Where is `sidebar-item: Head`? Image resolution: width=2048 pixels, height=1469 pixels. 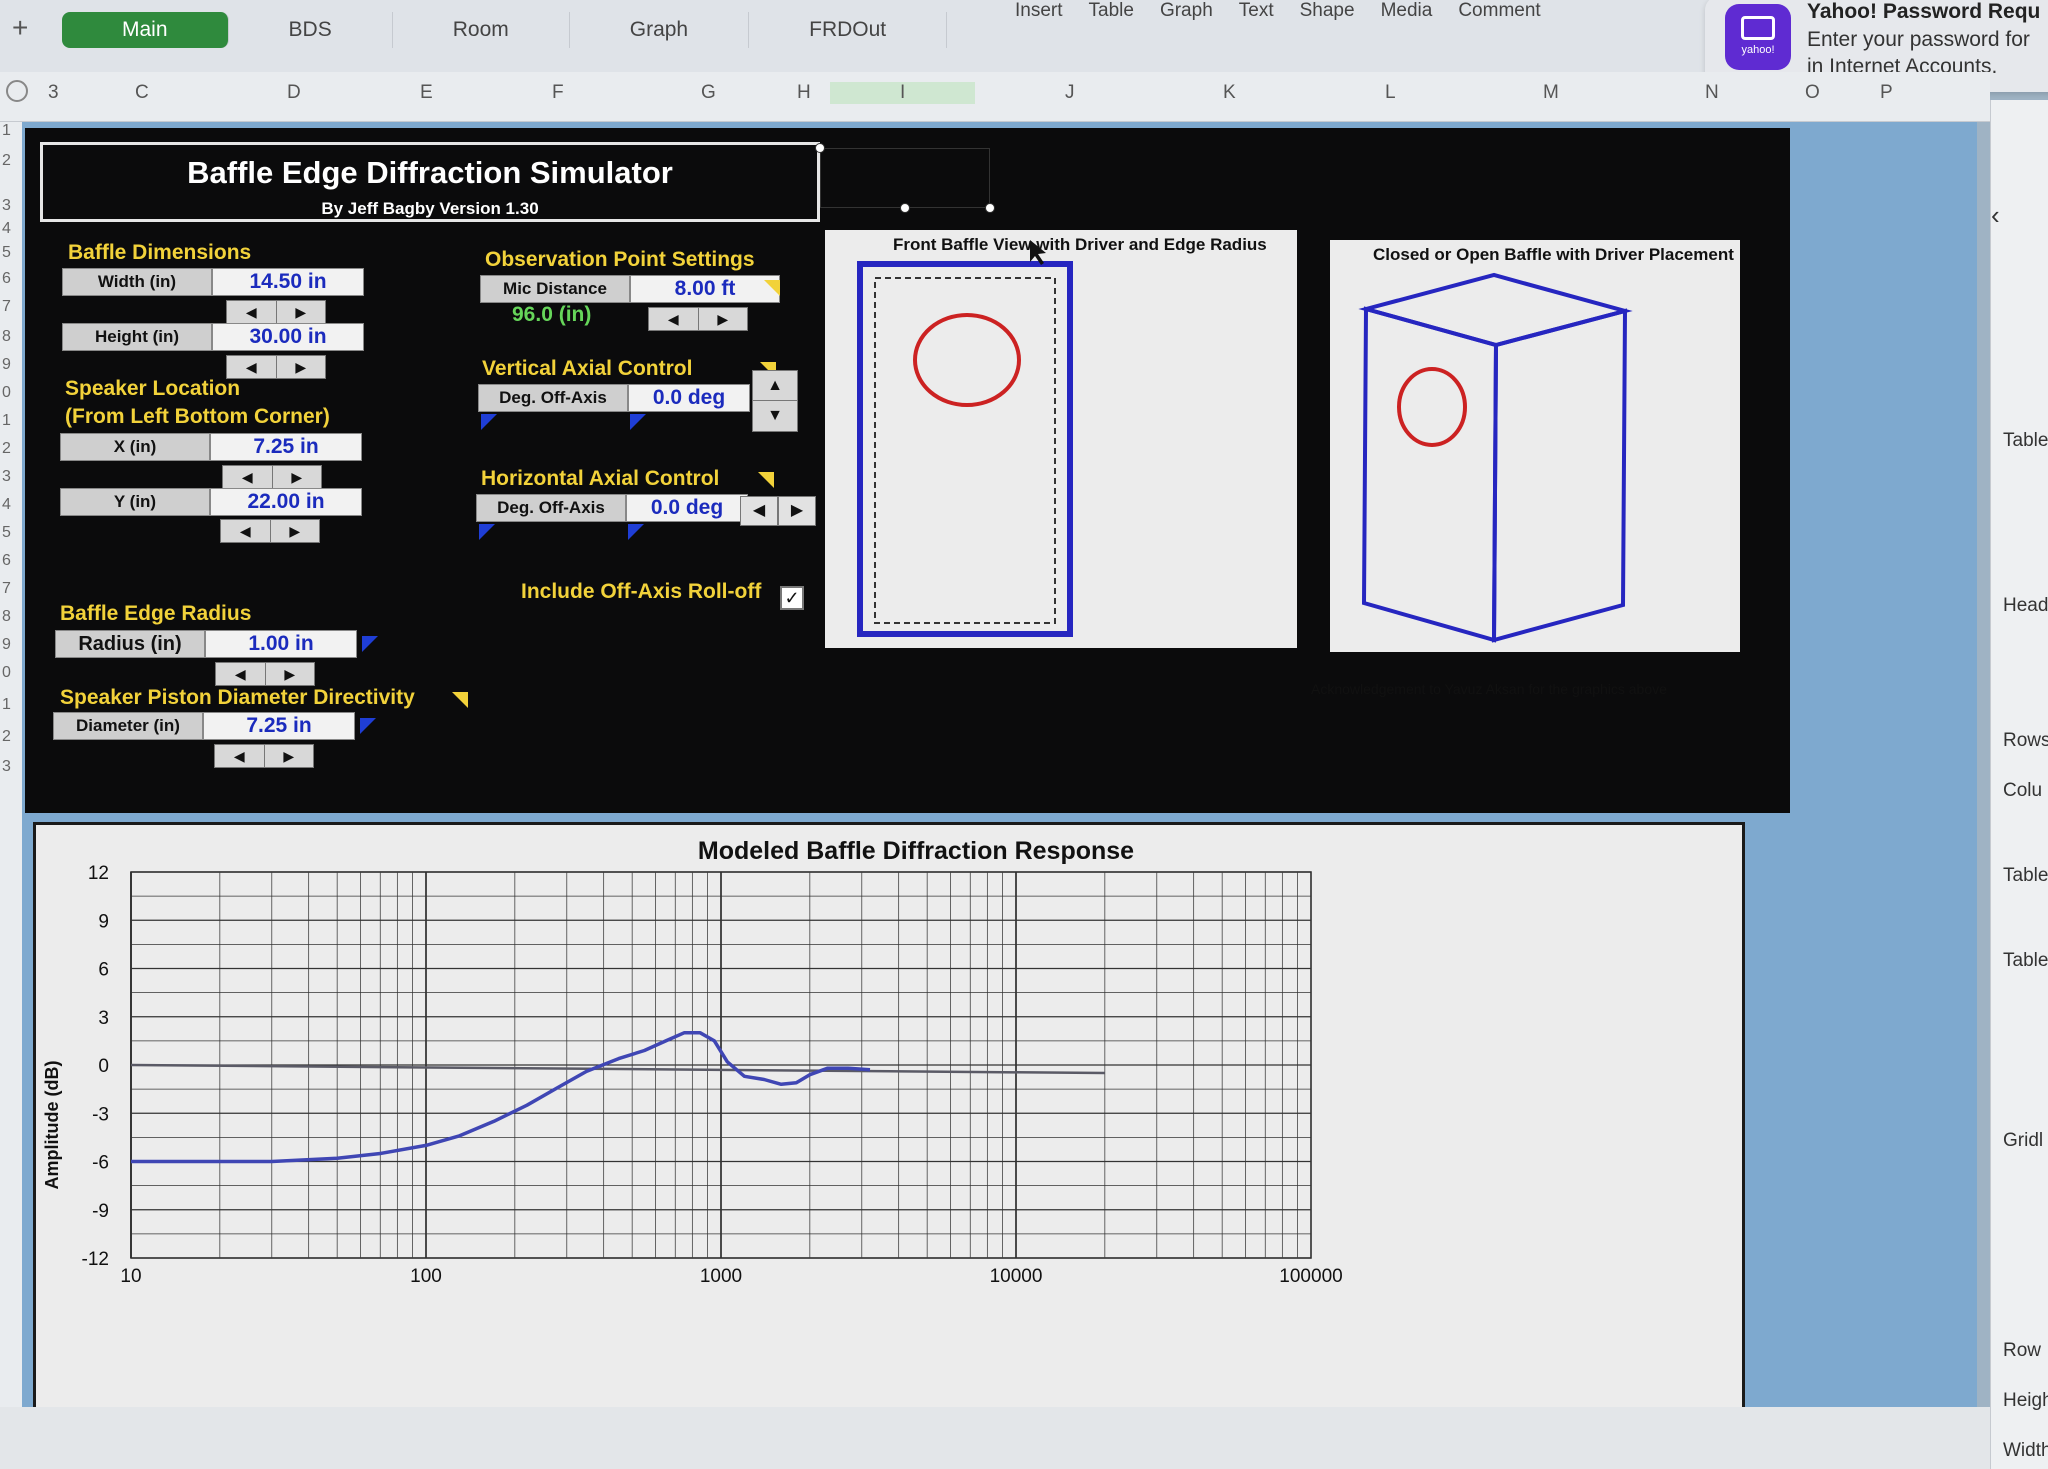
sidebar-item: Head is located at coordinates (2025, 606).